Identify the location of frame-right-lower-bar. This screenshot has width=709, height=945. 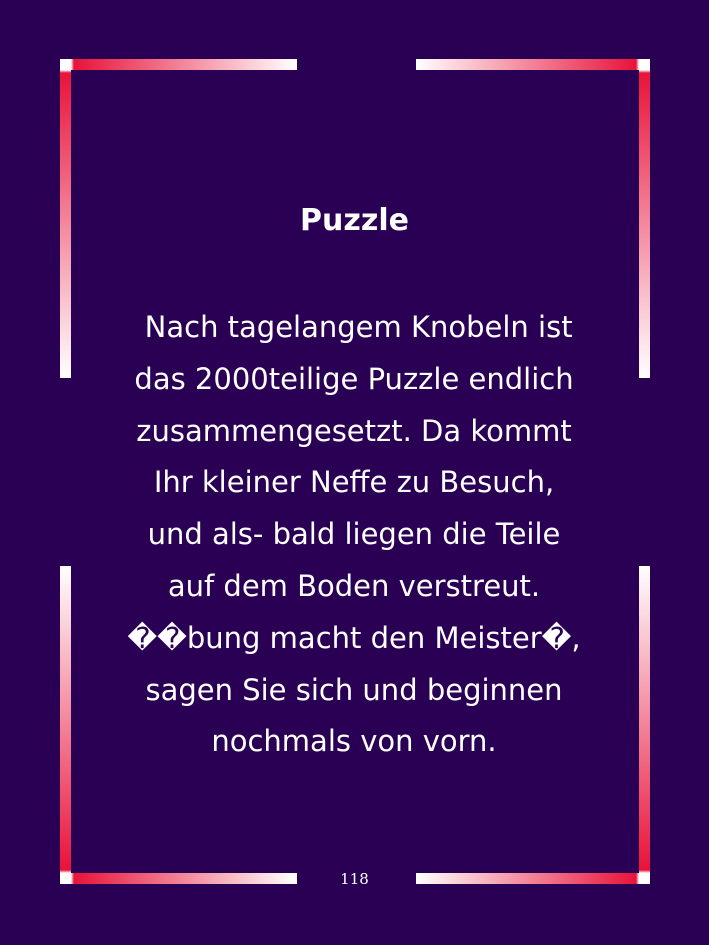
(644, 725).